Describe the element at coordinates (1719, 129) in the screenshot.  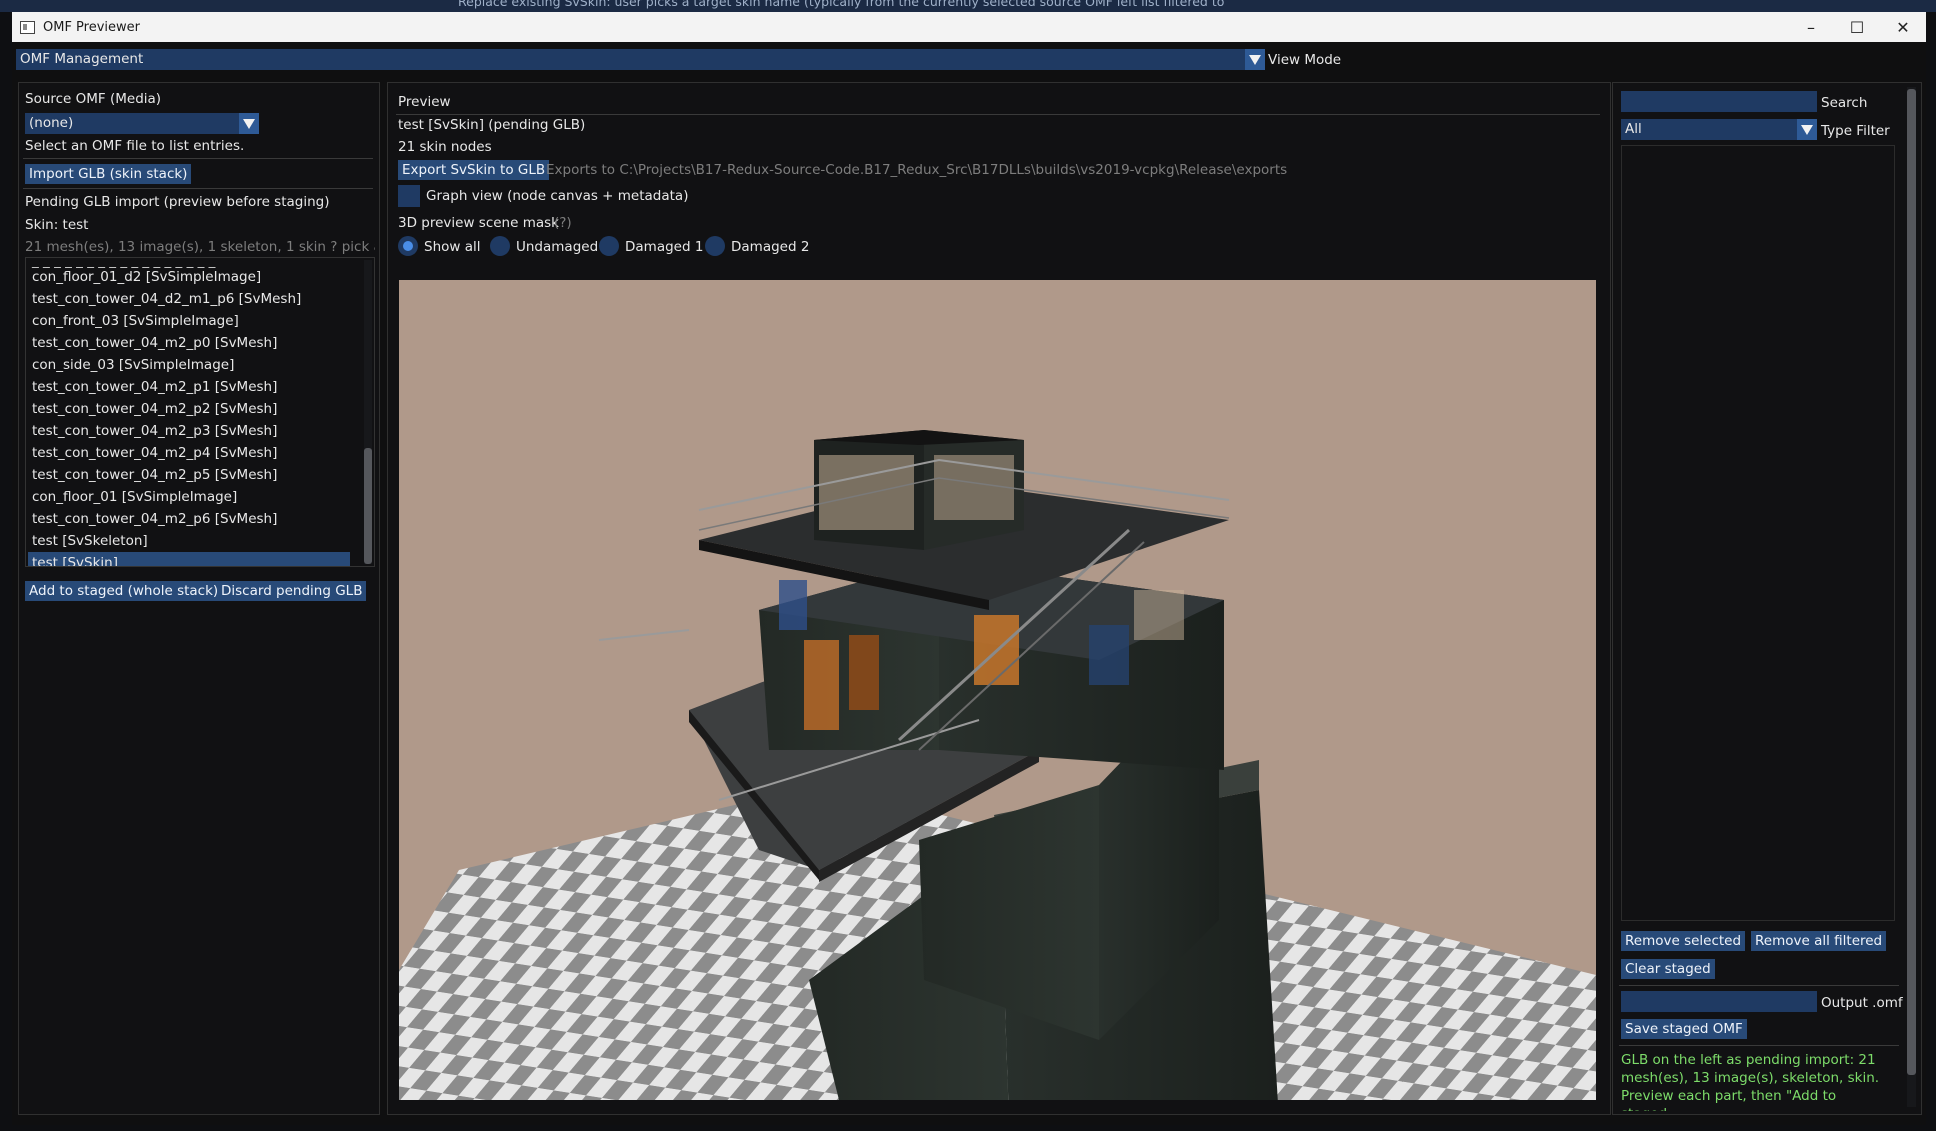
I see `type-filter-combo: All` at that location.